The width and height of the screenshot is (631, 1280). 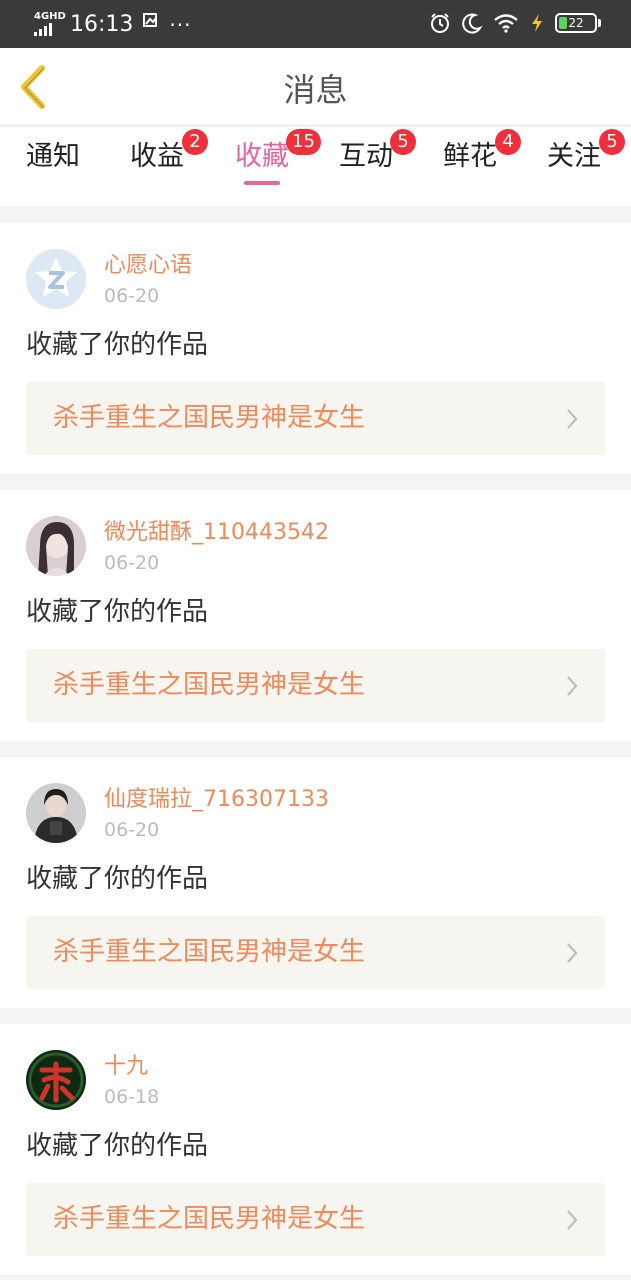 I want to click on moon-icon, so click(x=472, y=23).